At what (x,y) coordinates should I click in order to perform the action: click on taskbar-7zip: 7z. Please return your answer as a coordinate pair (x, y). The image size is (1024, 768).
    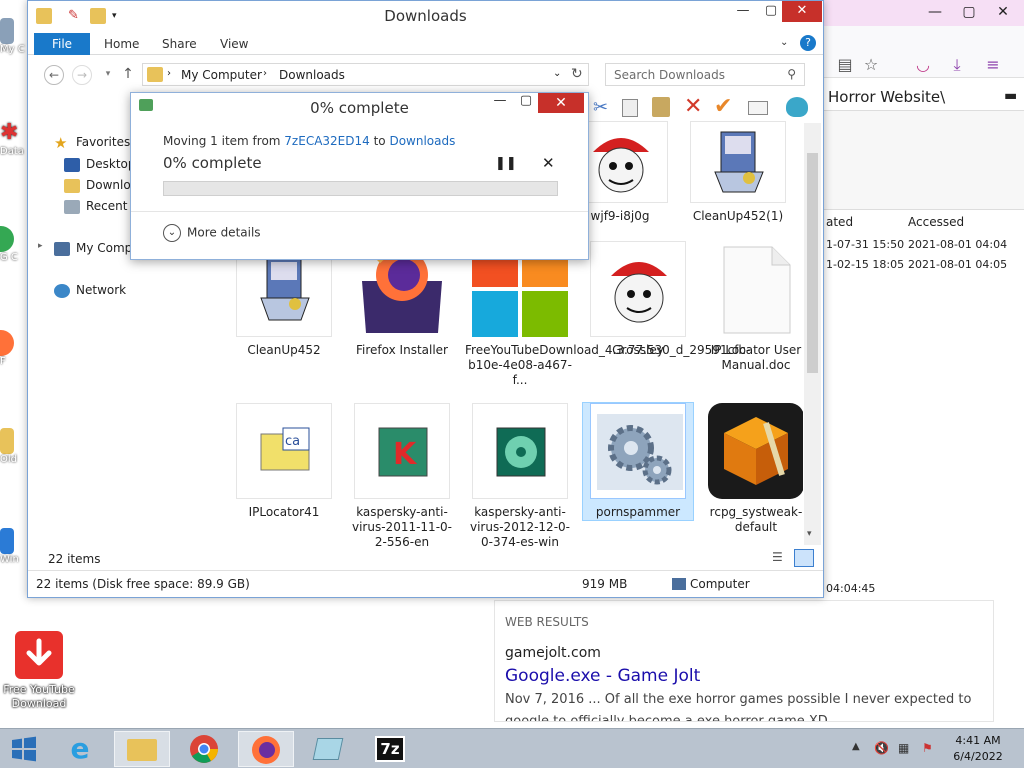
    Looking at the image, I should click on (390, 749).